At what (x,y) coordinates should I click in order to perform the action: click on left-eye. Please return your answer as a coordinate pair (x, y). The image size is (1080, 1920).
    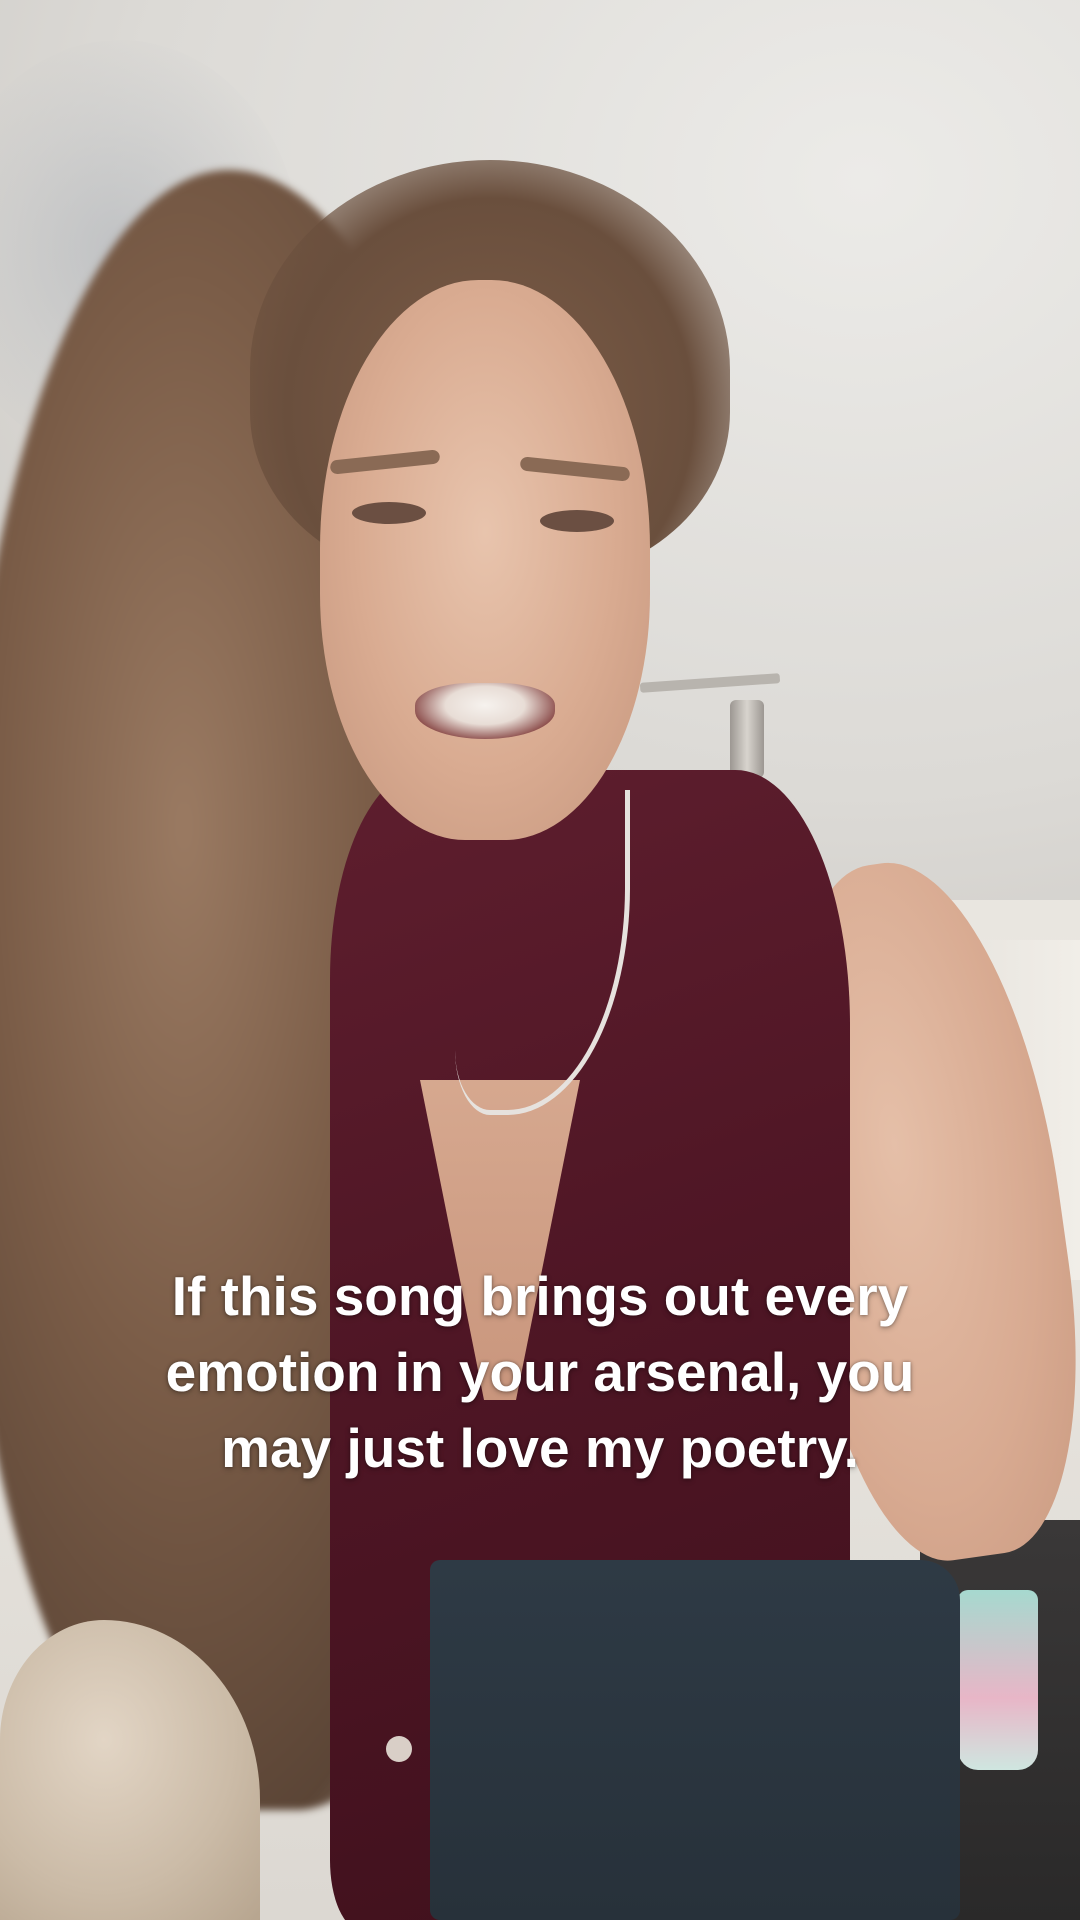
    Looking at the image, I should click on (389, 513).